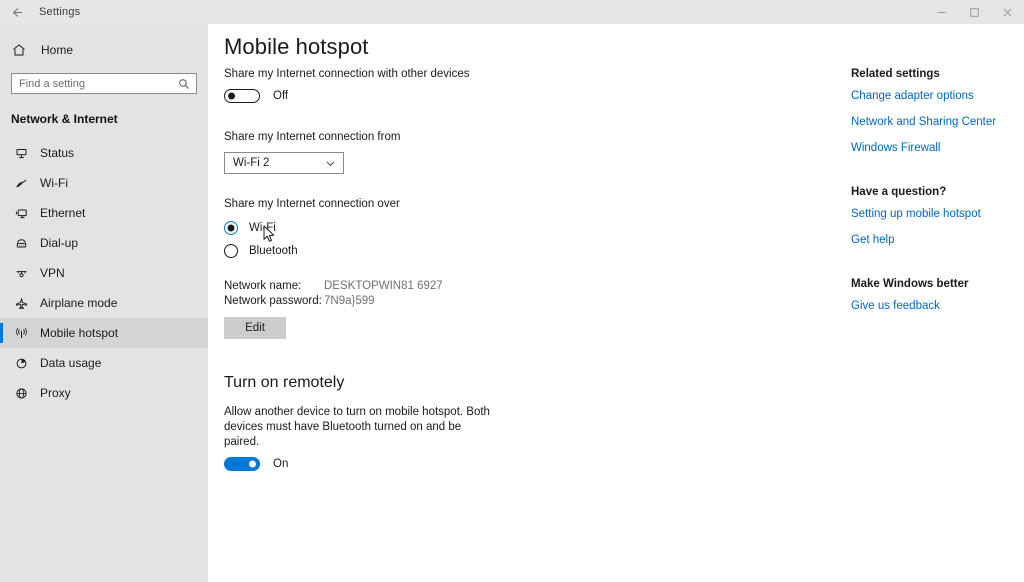 The width and height of the screenshot is (1024, 582). What do you see at coordinates (312, 137) in the screenshot?
I see `share-from-label: Share my Internet connection from` at bounding box center [312, 137].